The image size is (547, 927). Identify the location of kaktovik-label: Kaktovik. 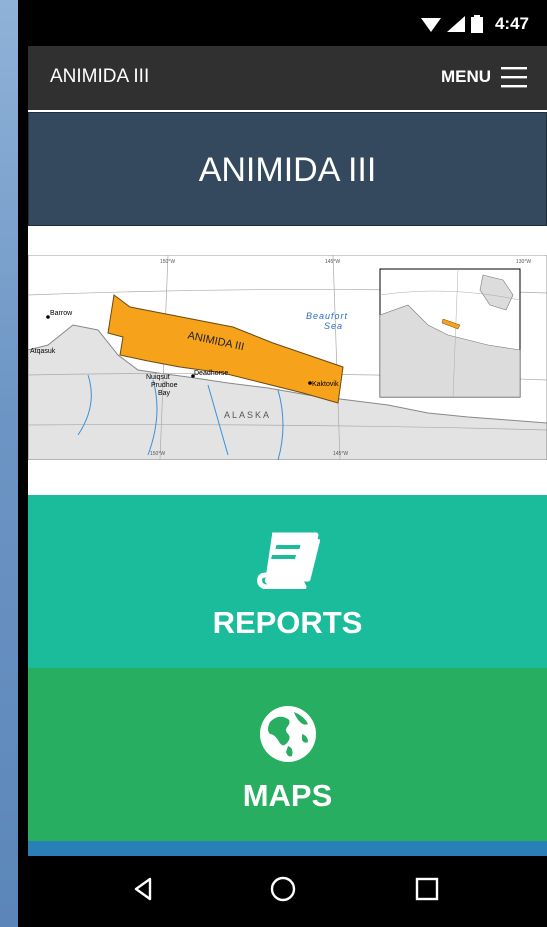
(325, 384).